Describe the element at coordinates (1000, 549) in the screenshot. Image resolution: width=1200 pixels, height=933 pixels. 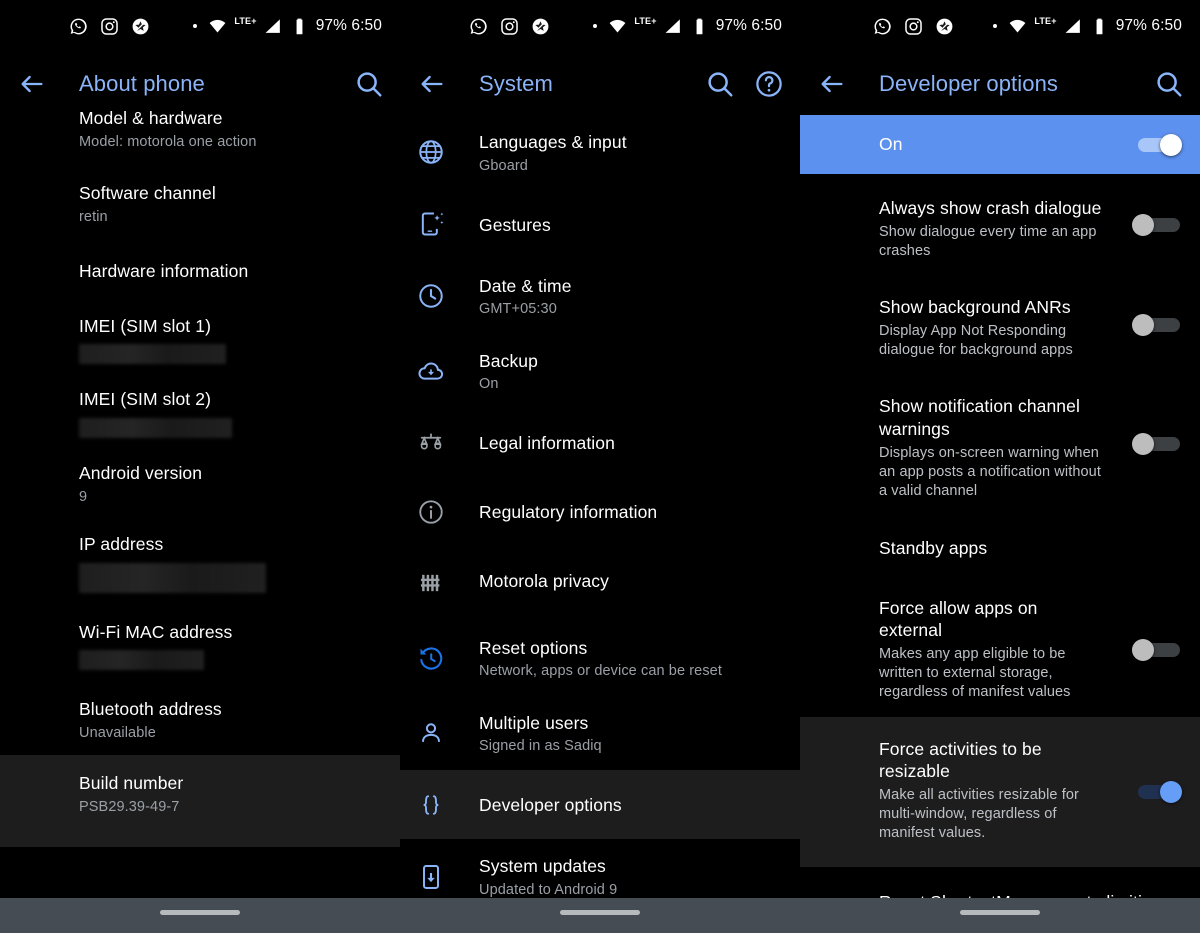
I see `row-standby-apps: Standby apps` at that location.